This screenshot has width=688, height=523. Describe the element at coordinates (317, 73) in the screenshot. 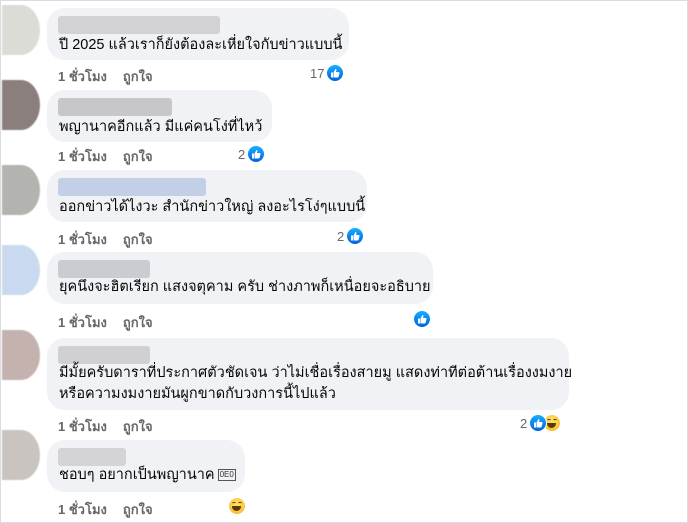

I see `reaction-count: 17` at that location.